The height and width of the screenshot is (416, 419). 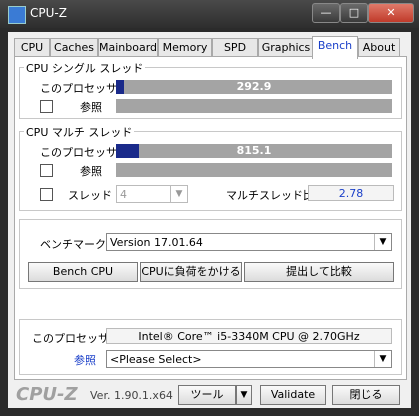 I want to click on close-button: 閉じる, so click(x=366, y=395).